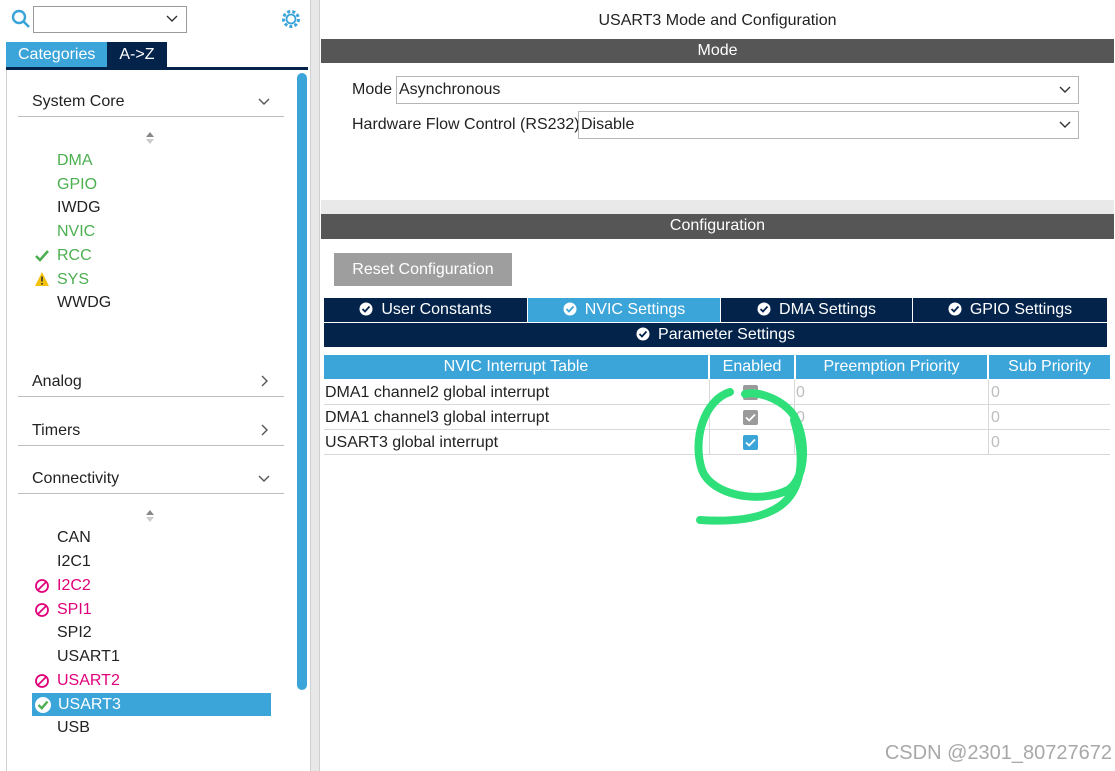 The image size is (1115, 771). Describe the element at coordinates (74, 256) in the screenshot. I see `sidebar-item-rcc: RCC` at that location.